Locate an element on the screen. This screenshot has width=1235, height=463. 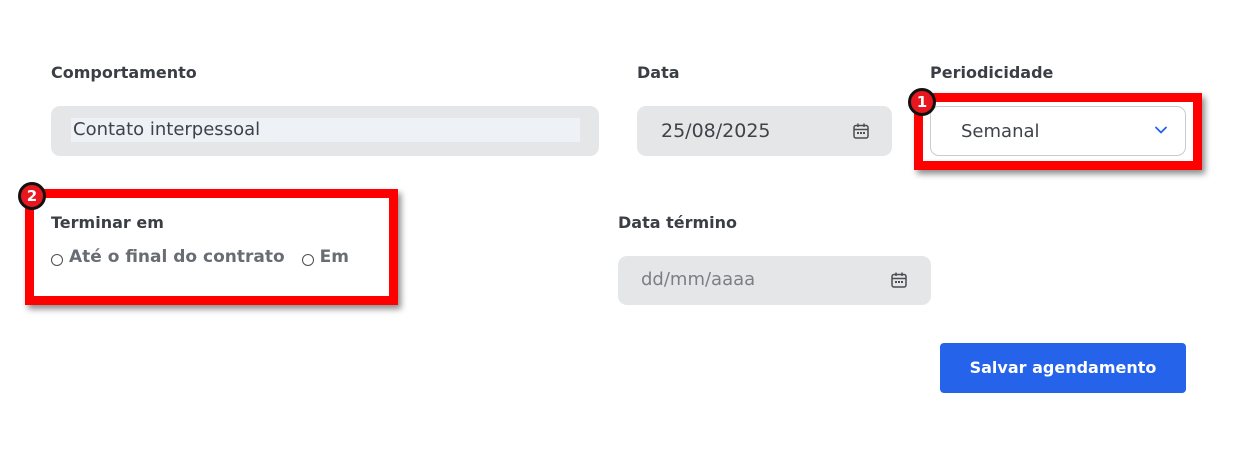
data-field: 25/08/2025 is located at coordinates (764, 131).